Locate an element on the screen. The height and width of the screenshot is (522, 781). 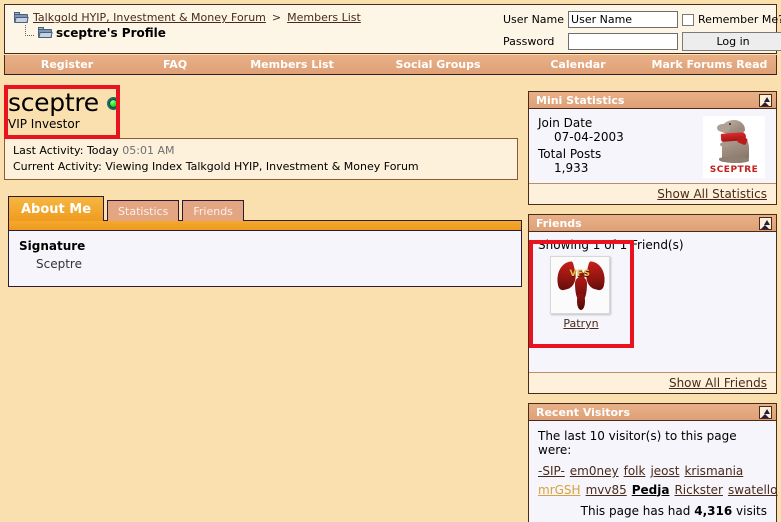
remember-me-label: Remember Me? is located at coordinates (739, 19).